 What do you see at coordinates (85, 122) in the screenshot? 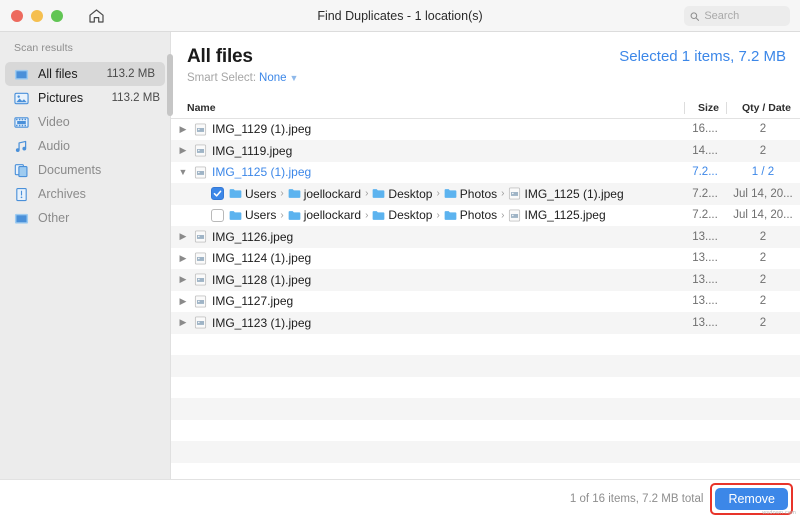
I see `sidebar-item-video: Video` at bounding box center [85, 122].